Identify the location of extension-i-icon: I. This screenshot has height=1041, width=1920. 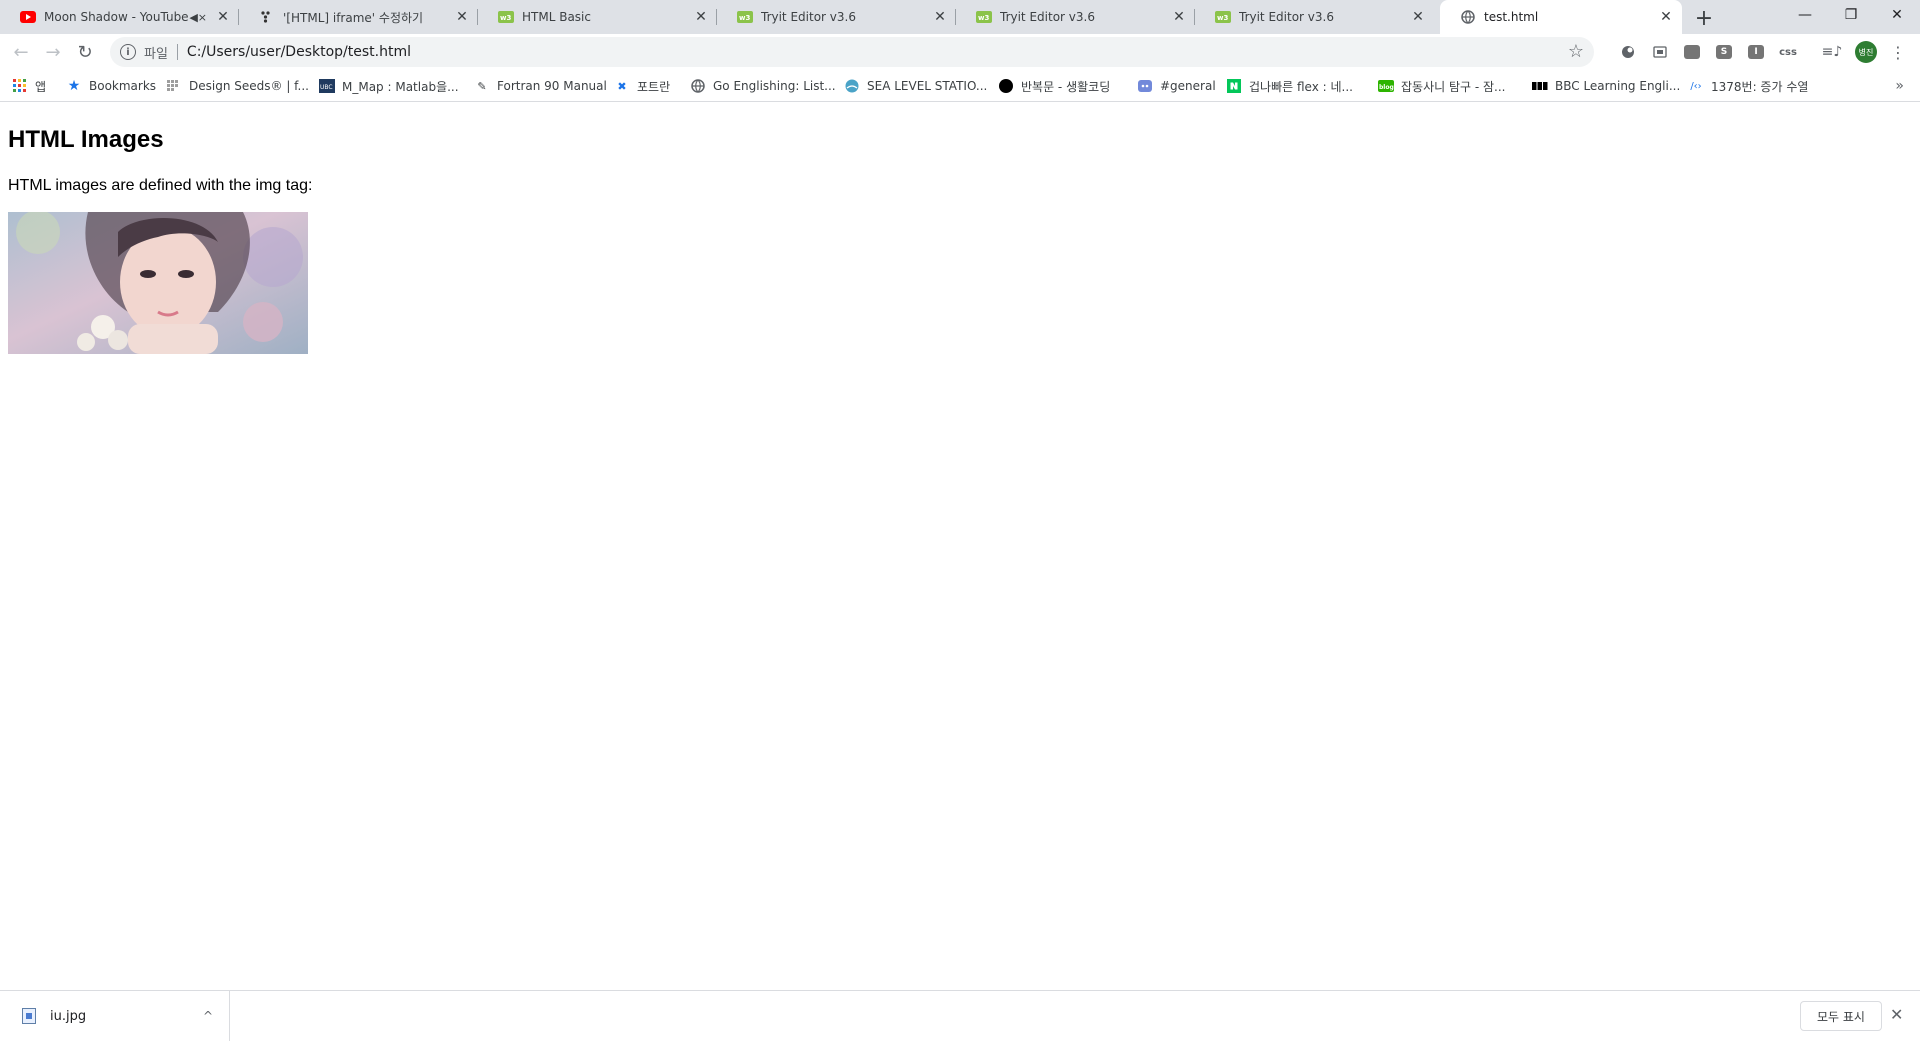
(1756, 52).